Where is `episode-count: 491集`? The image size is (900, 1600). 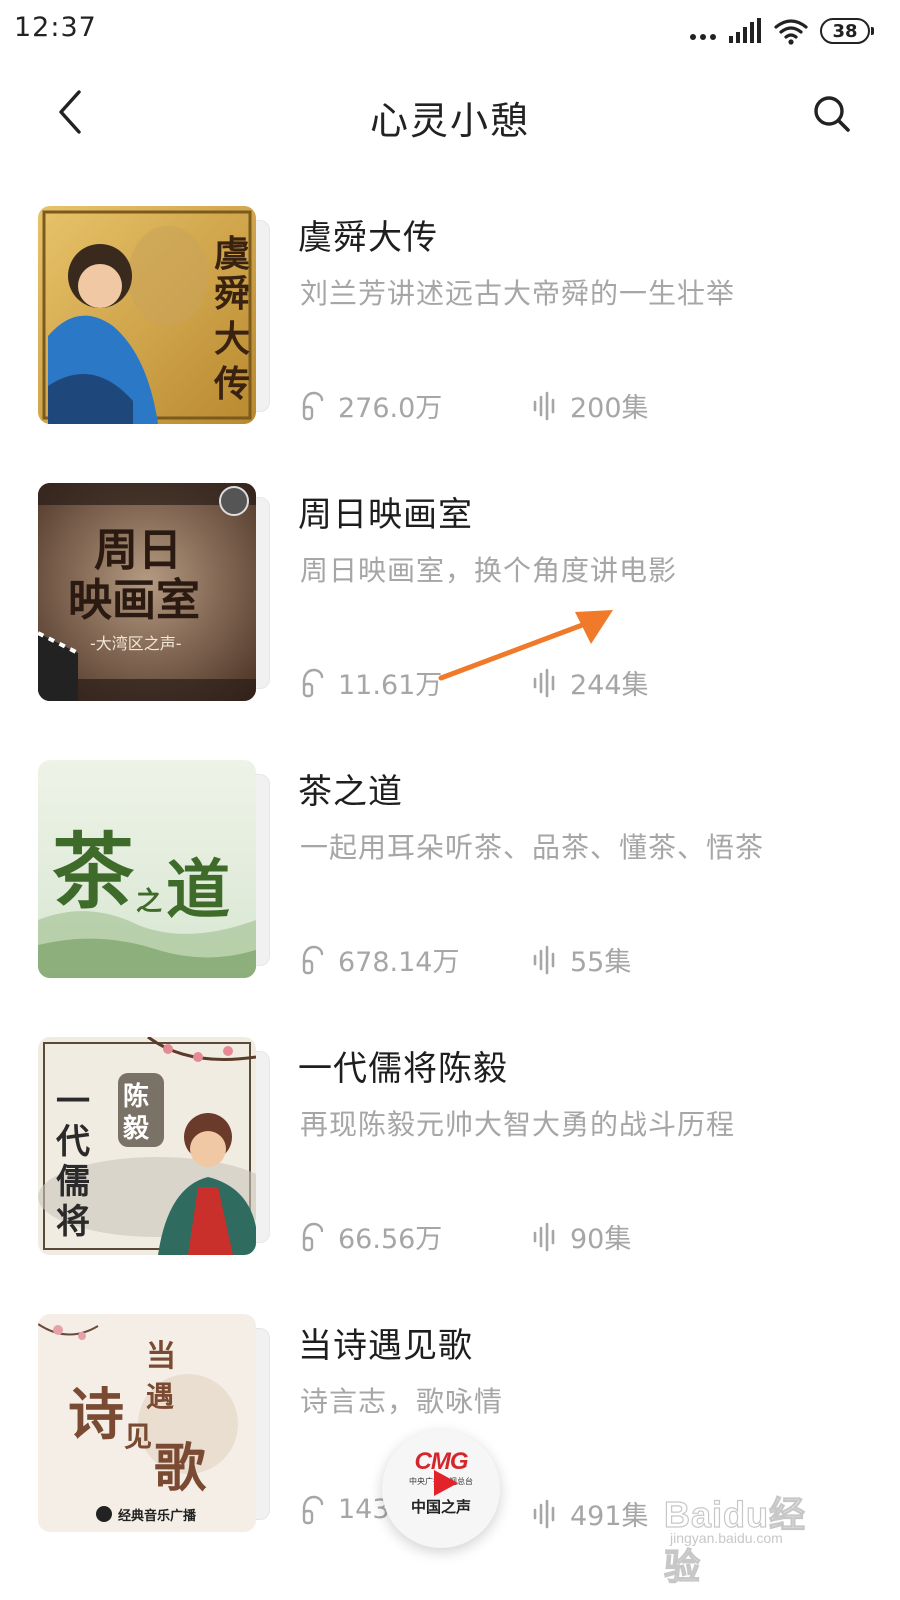
episode-count: 491集 is located at coordinates (590, 1513).